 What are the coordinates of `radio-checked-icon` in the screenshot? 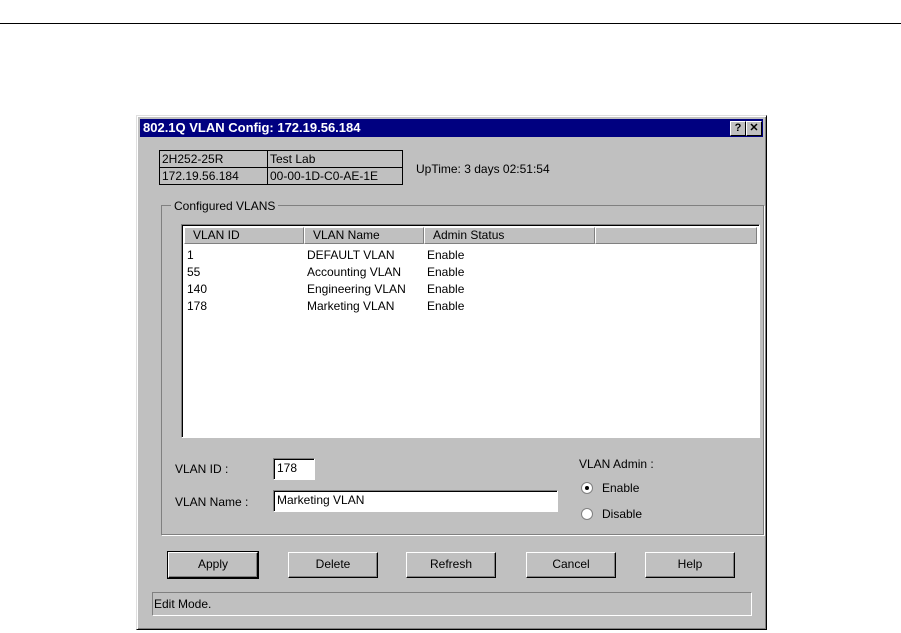 It's located at (587, 488).